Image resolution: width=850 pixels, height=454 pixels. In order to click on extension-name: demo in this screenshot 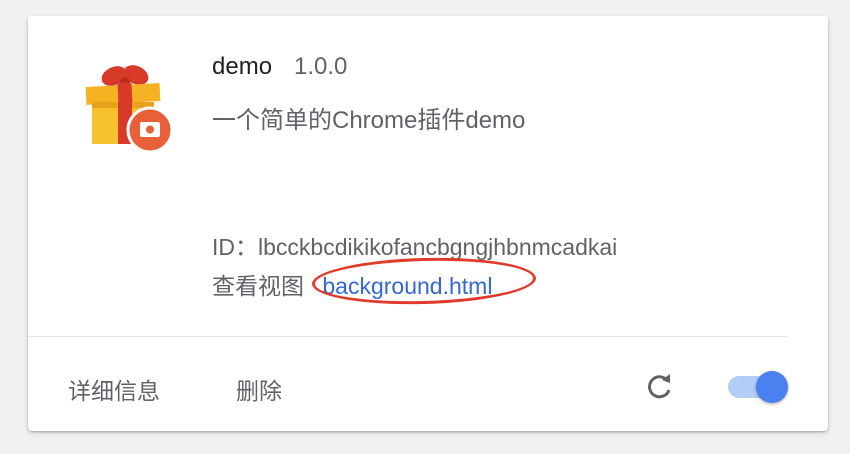, I will do `click(242, 66)`.